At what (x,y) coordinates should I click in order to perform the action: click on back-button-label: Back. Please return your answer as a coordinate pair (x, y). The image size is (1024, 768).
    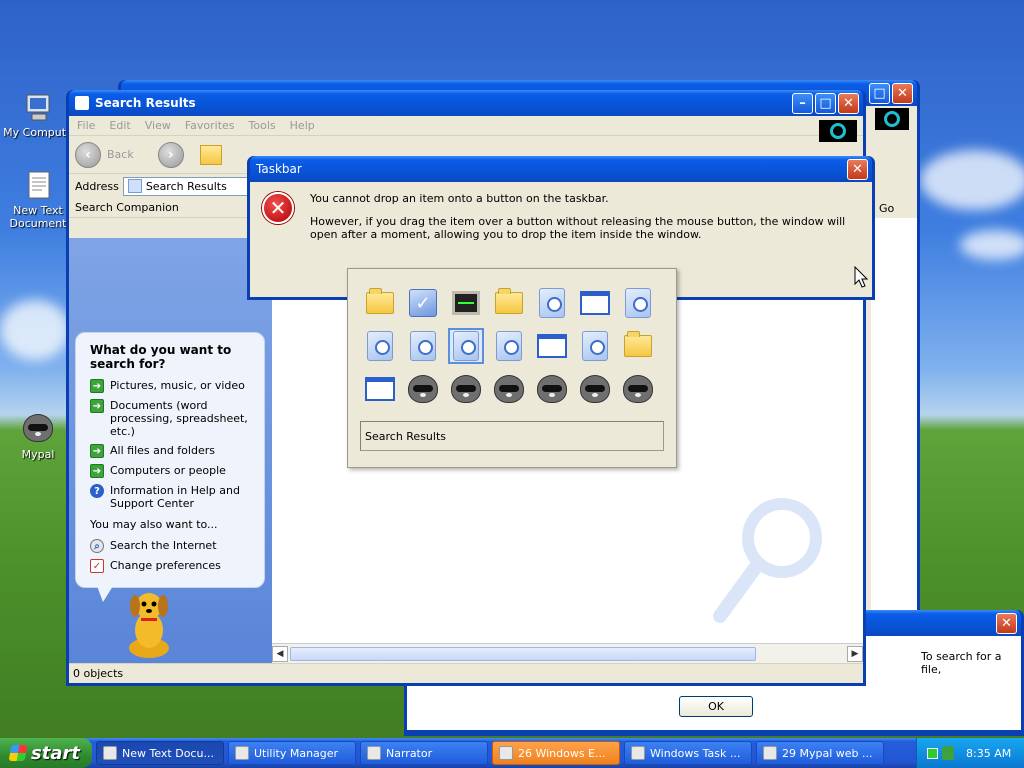
    Looking at the image, I should click on (120, 154).